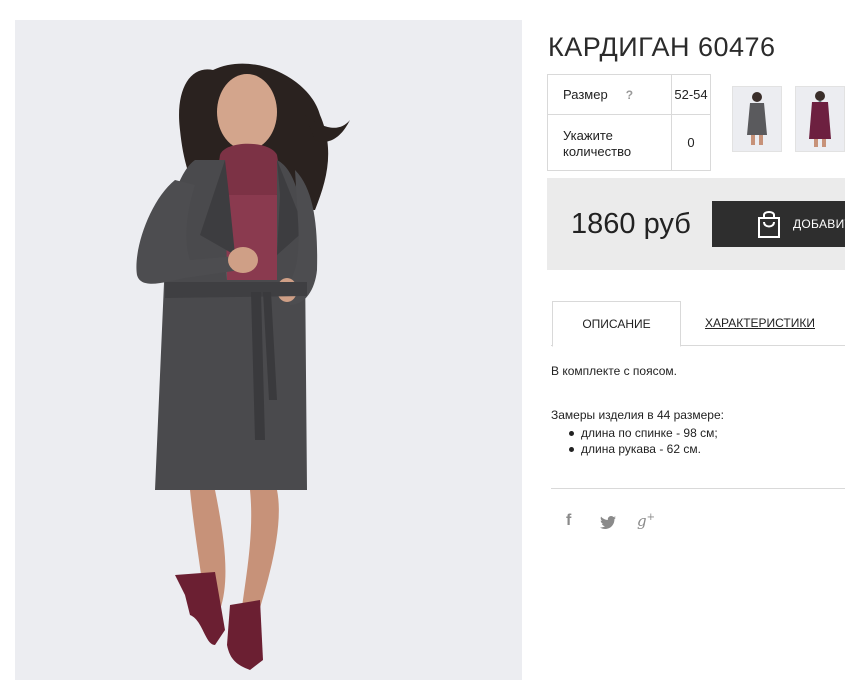  I want to click on size-label-cell: Размер?, so click(609, 94).